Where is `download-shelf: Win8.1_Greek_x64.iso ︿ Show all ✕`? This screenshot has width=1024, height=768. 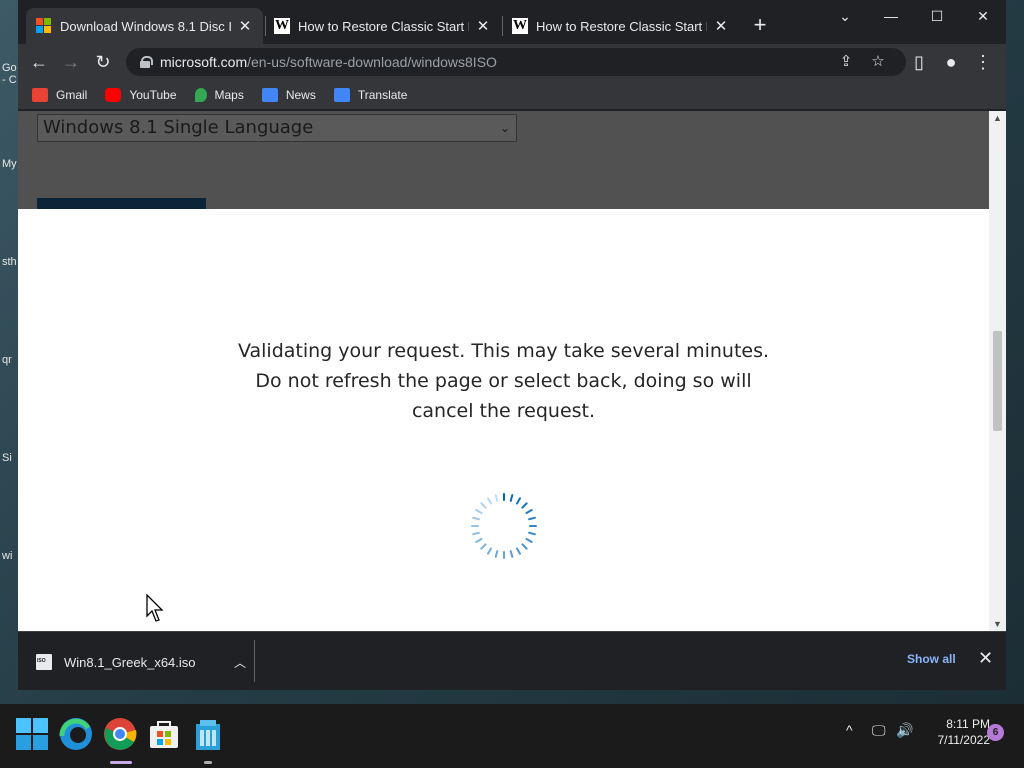
download-shelf: Win8.1_Greek_x64.iso ︿ Show all ✕ is located at coordinates (512, 660).